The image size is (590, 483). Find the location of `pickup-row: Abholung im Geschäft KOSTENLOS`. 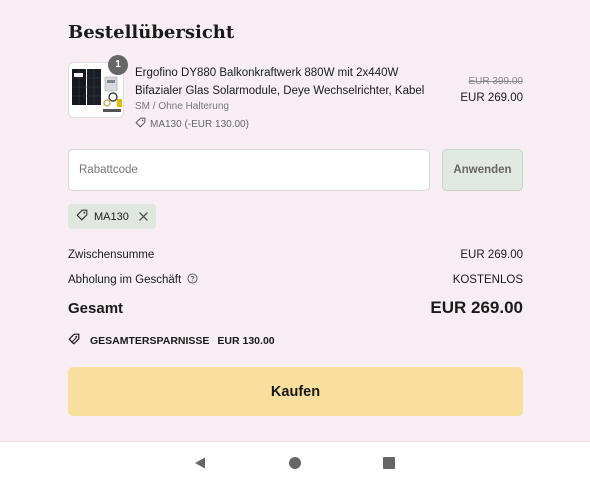

pickup-row: Abholung im Geschäft KOSTENLOS is located at coordinates (295, 280).